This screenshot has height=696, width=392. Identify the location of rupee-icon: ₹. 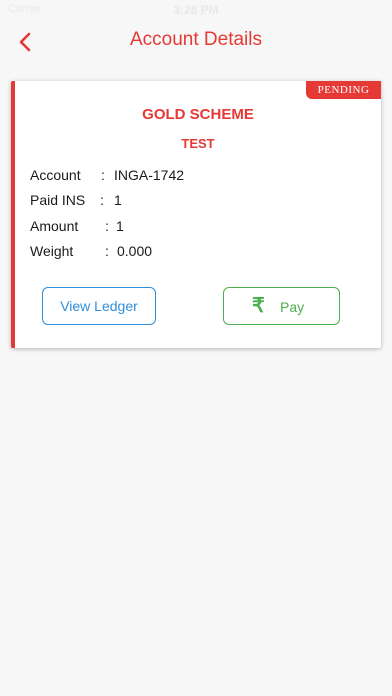
(258, 306).